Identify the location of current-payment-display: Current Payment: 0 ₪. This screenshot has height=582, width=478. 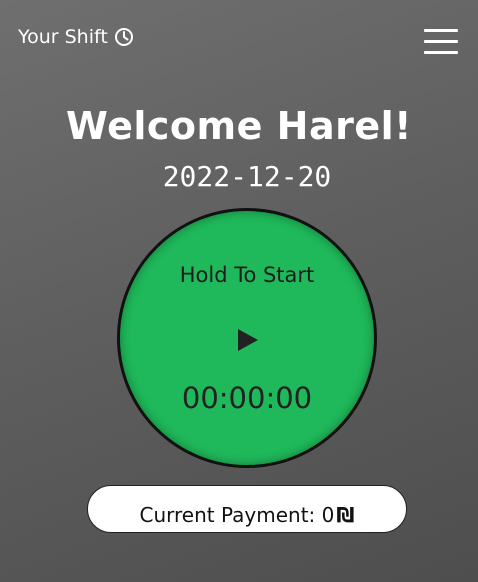
(247, 509).